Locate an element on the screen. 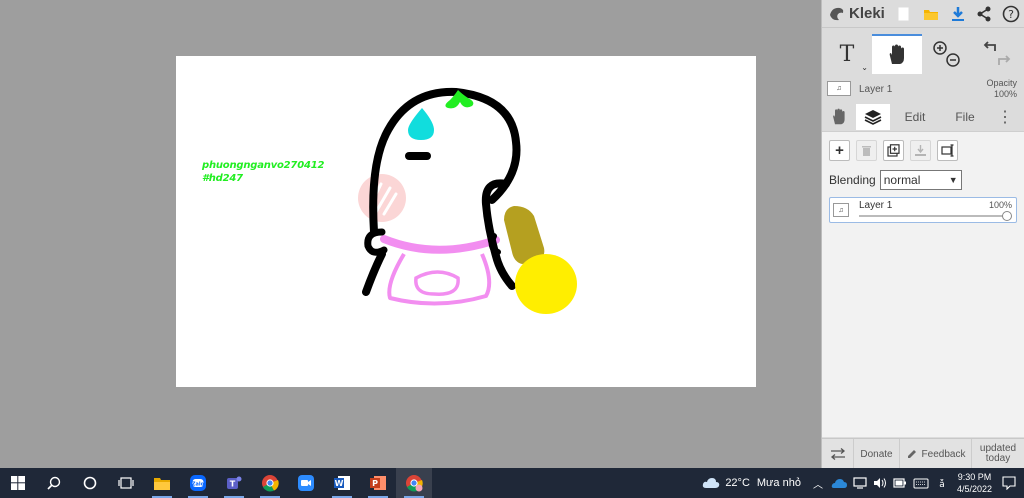 The height and width of the screenshot is (498, 1024). undo-redo-icon is located at coordinates (997, 54).